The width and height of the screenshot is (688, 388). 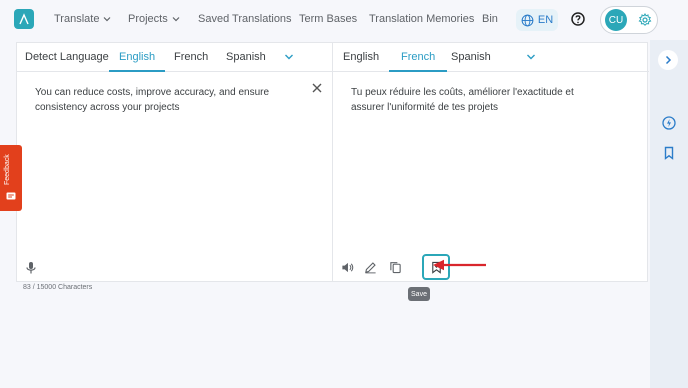 I want to click on speaker-icon, so click(x=347, y=267).